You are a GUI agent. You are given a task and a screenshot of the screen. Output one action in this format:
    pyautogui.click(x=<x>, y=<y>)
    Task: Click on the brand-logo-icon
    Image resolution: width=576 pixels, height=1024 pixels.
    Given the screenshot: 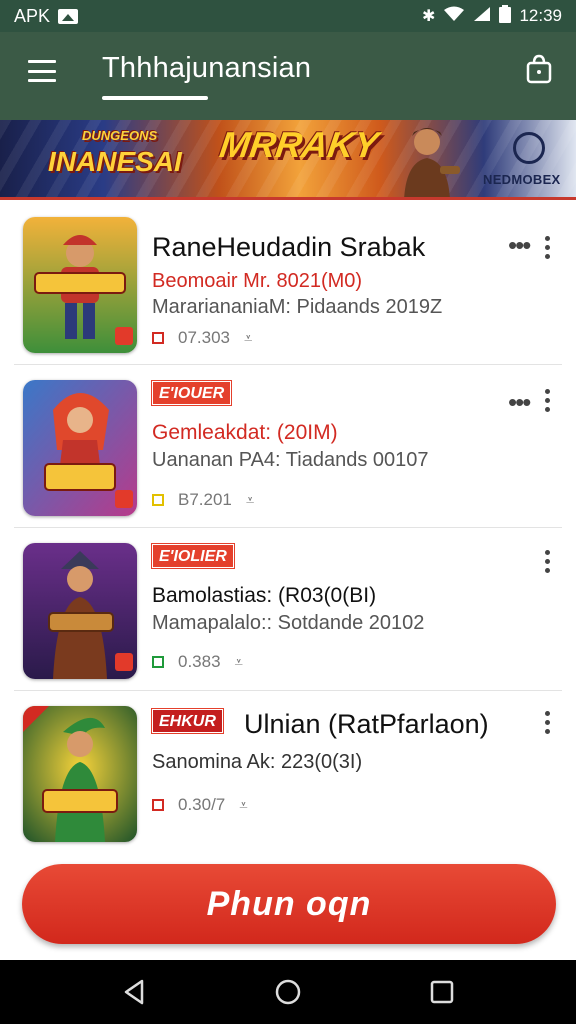 What is the action you would take?
    pyautogui.click(x=529, y=148)
    